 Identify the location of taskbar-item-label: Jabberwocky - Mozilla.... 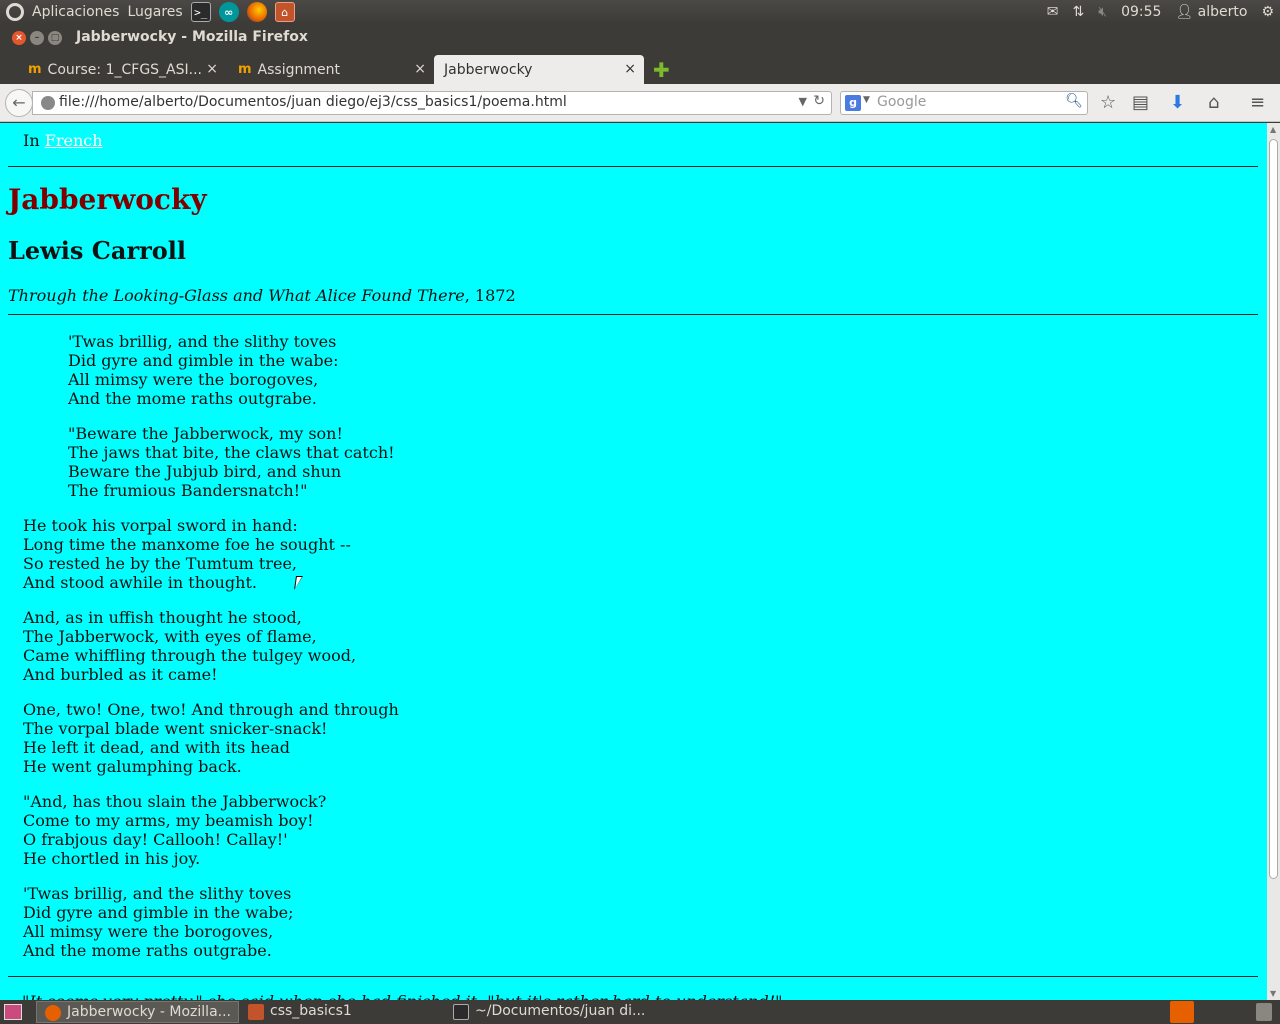
(149, 1012).